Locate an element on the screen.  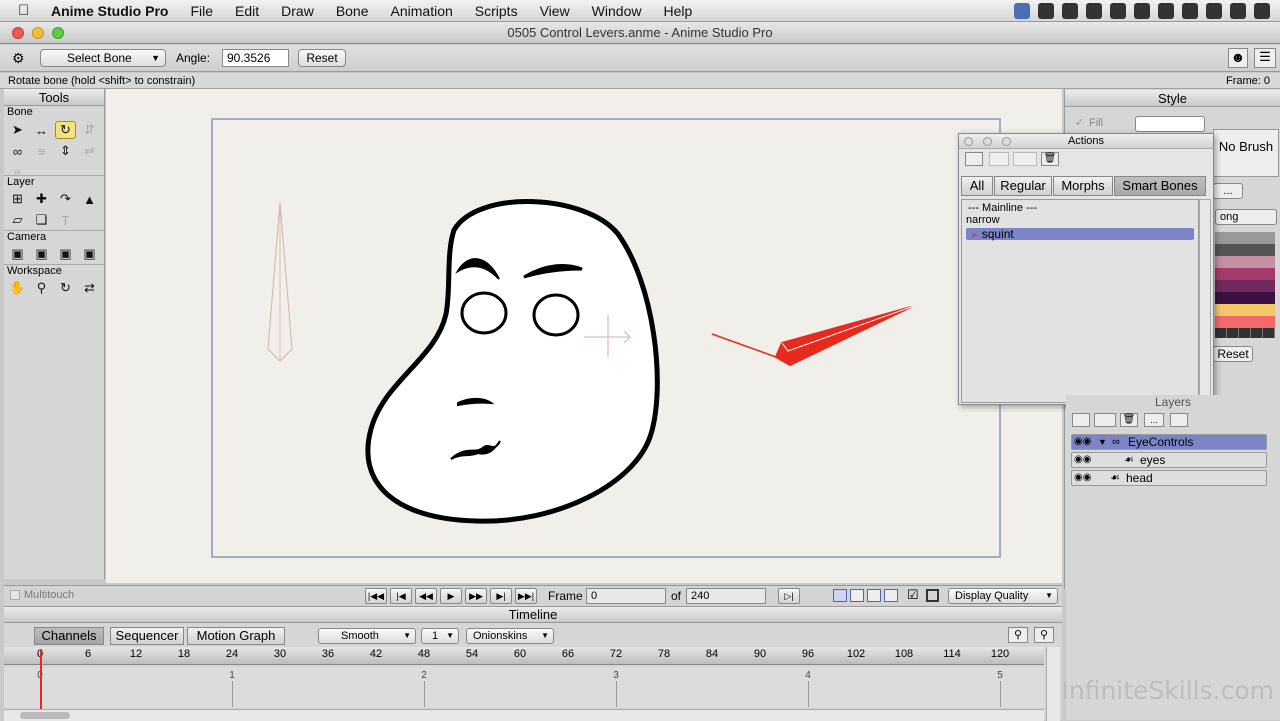
new-action-icon is located at coordinates (974, 159).